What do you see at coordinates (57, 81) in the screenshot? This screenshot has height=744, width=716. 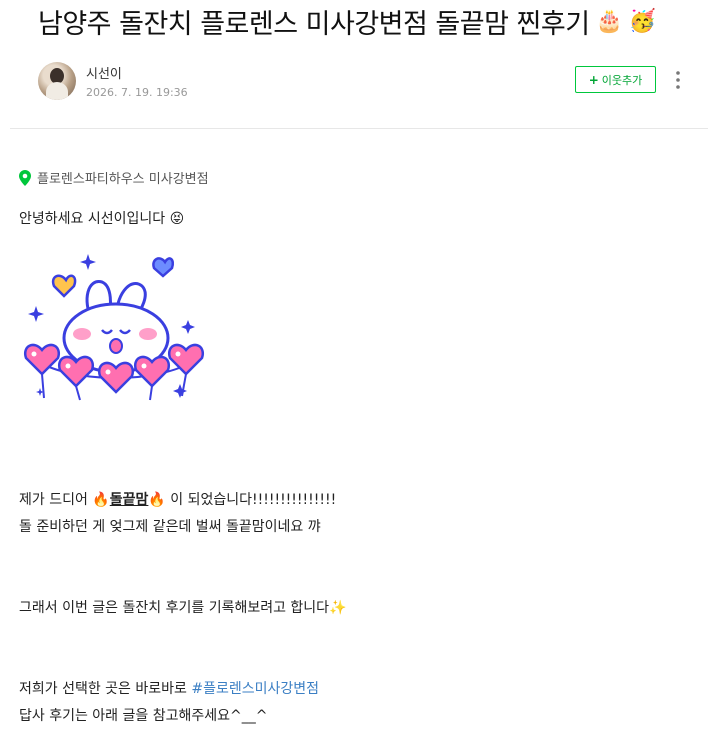 I see `author-avatar` at bounding box center [57, 81].